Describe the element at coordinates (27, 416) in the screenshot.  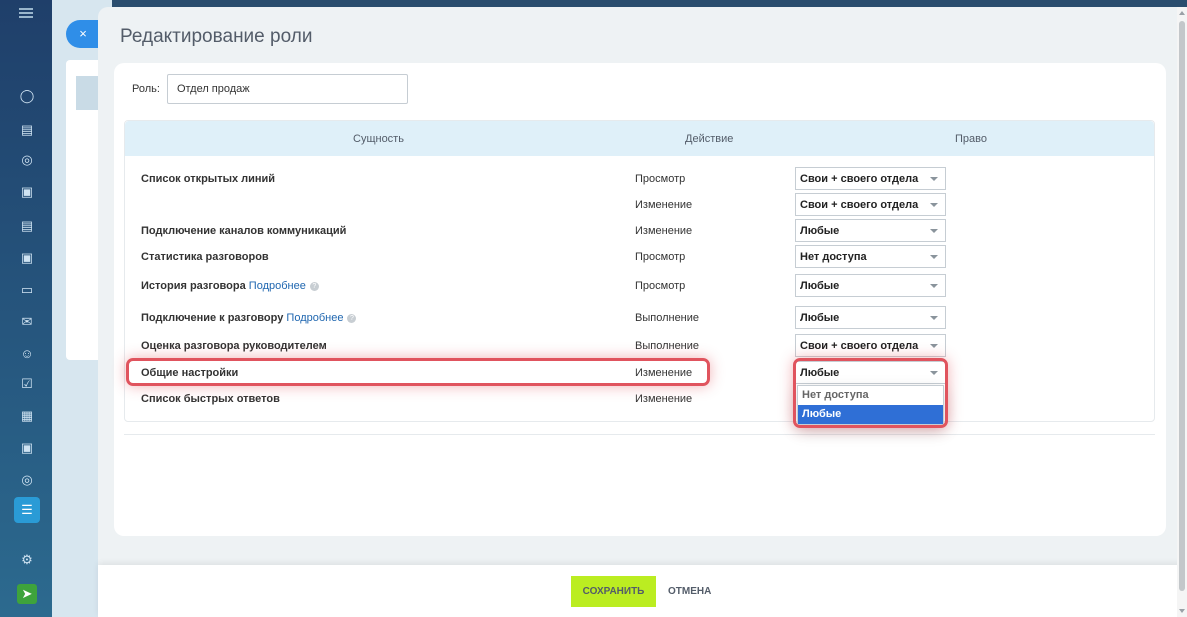
I see `schedule-icon: ▦` at that location.